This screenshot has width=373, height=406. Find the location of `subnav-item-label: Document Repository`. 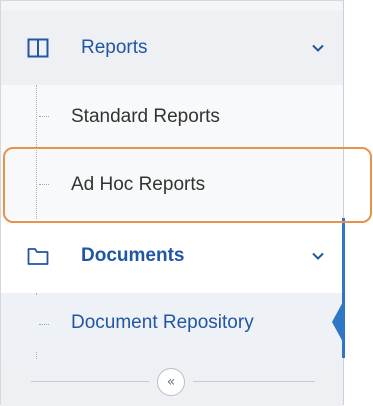

subnav-item-label: Document Repository is located at coordinates (162, 322).